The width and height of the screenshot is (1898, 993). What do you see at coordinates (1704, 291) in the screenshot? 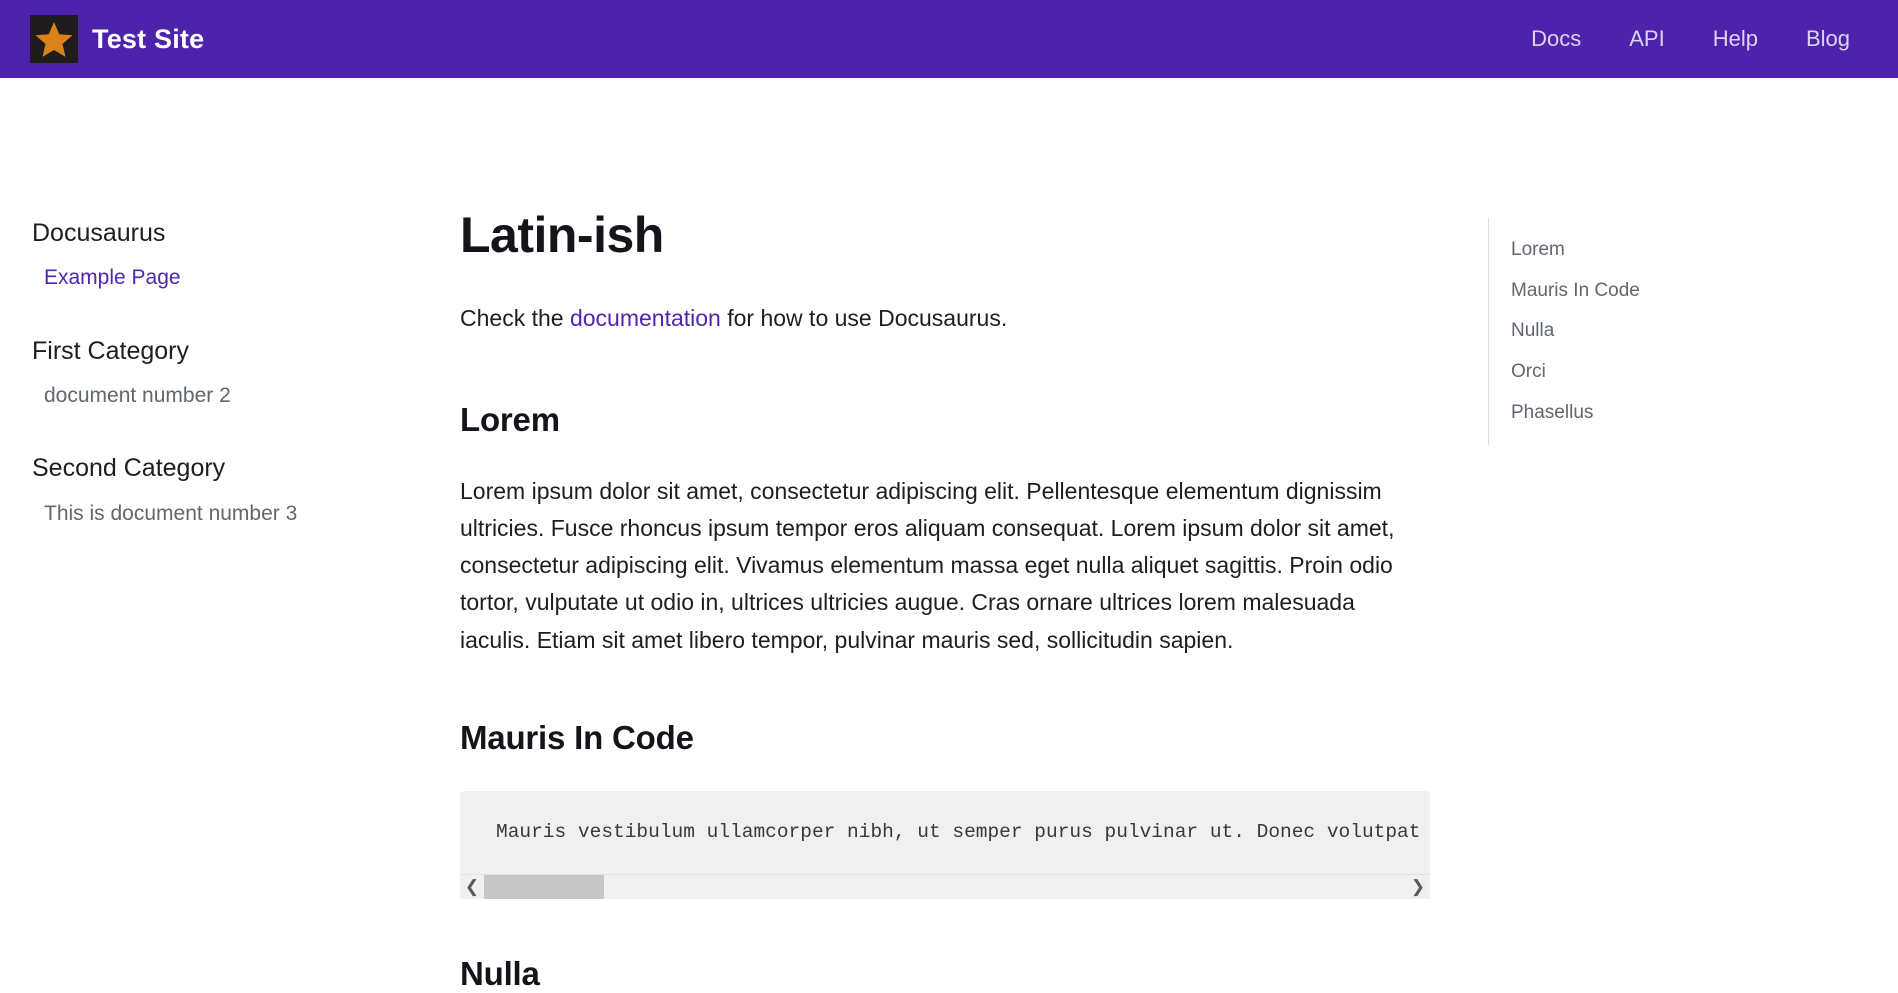
I see `toc-link-mauris-in-code: Mauris In Code` at bounding box center [1704, 291].